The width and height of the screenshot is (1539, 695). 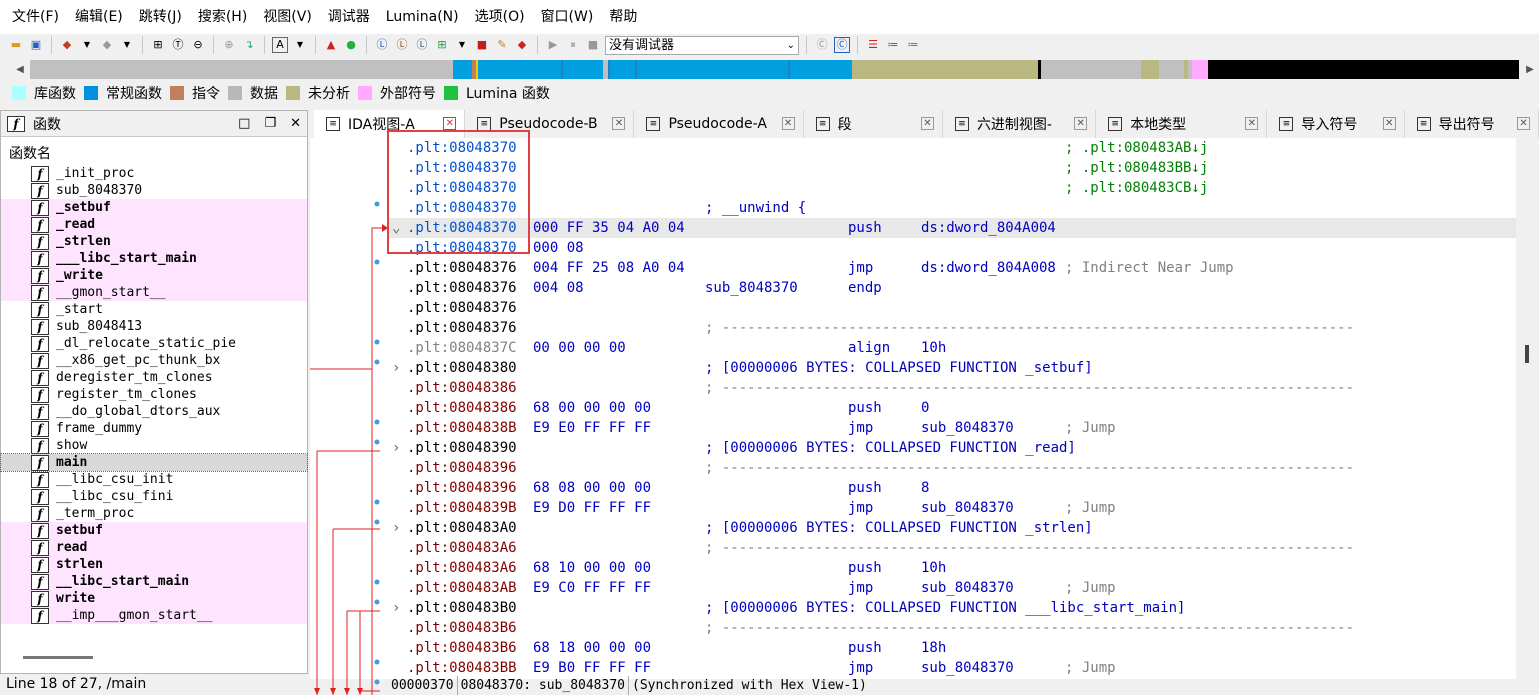 What do you see at coordinates (842, 45) in the screenshot?
I see `step-over-icon: Ⓒ` at bounding box center [842, 45].